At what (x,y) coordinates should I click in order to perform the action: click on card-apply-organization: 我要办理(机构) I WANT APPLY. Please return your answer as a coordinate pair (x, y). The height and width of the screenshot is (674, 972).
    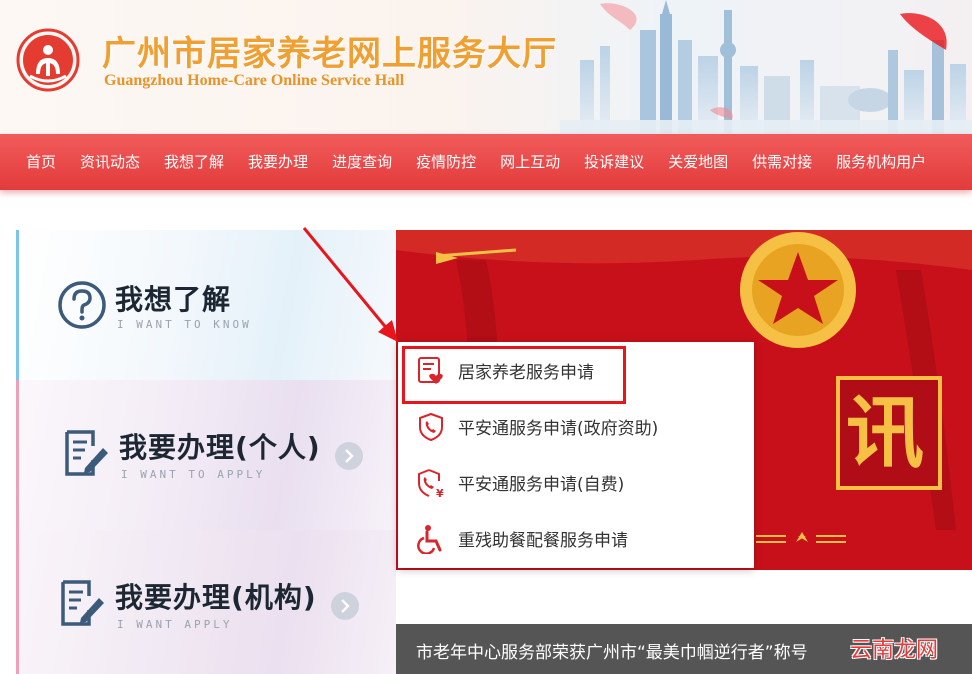
    Looking at the image, I should click on (206, 602).